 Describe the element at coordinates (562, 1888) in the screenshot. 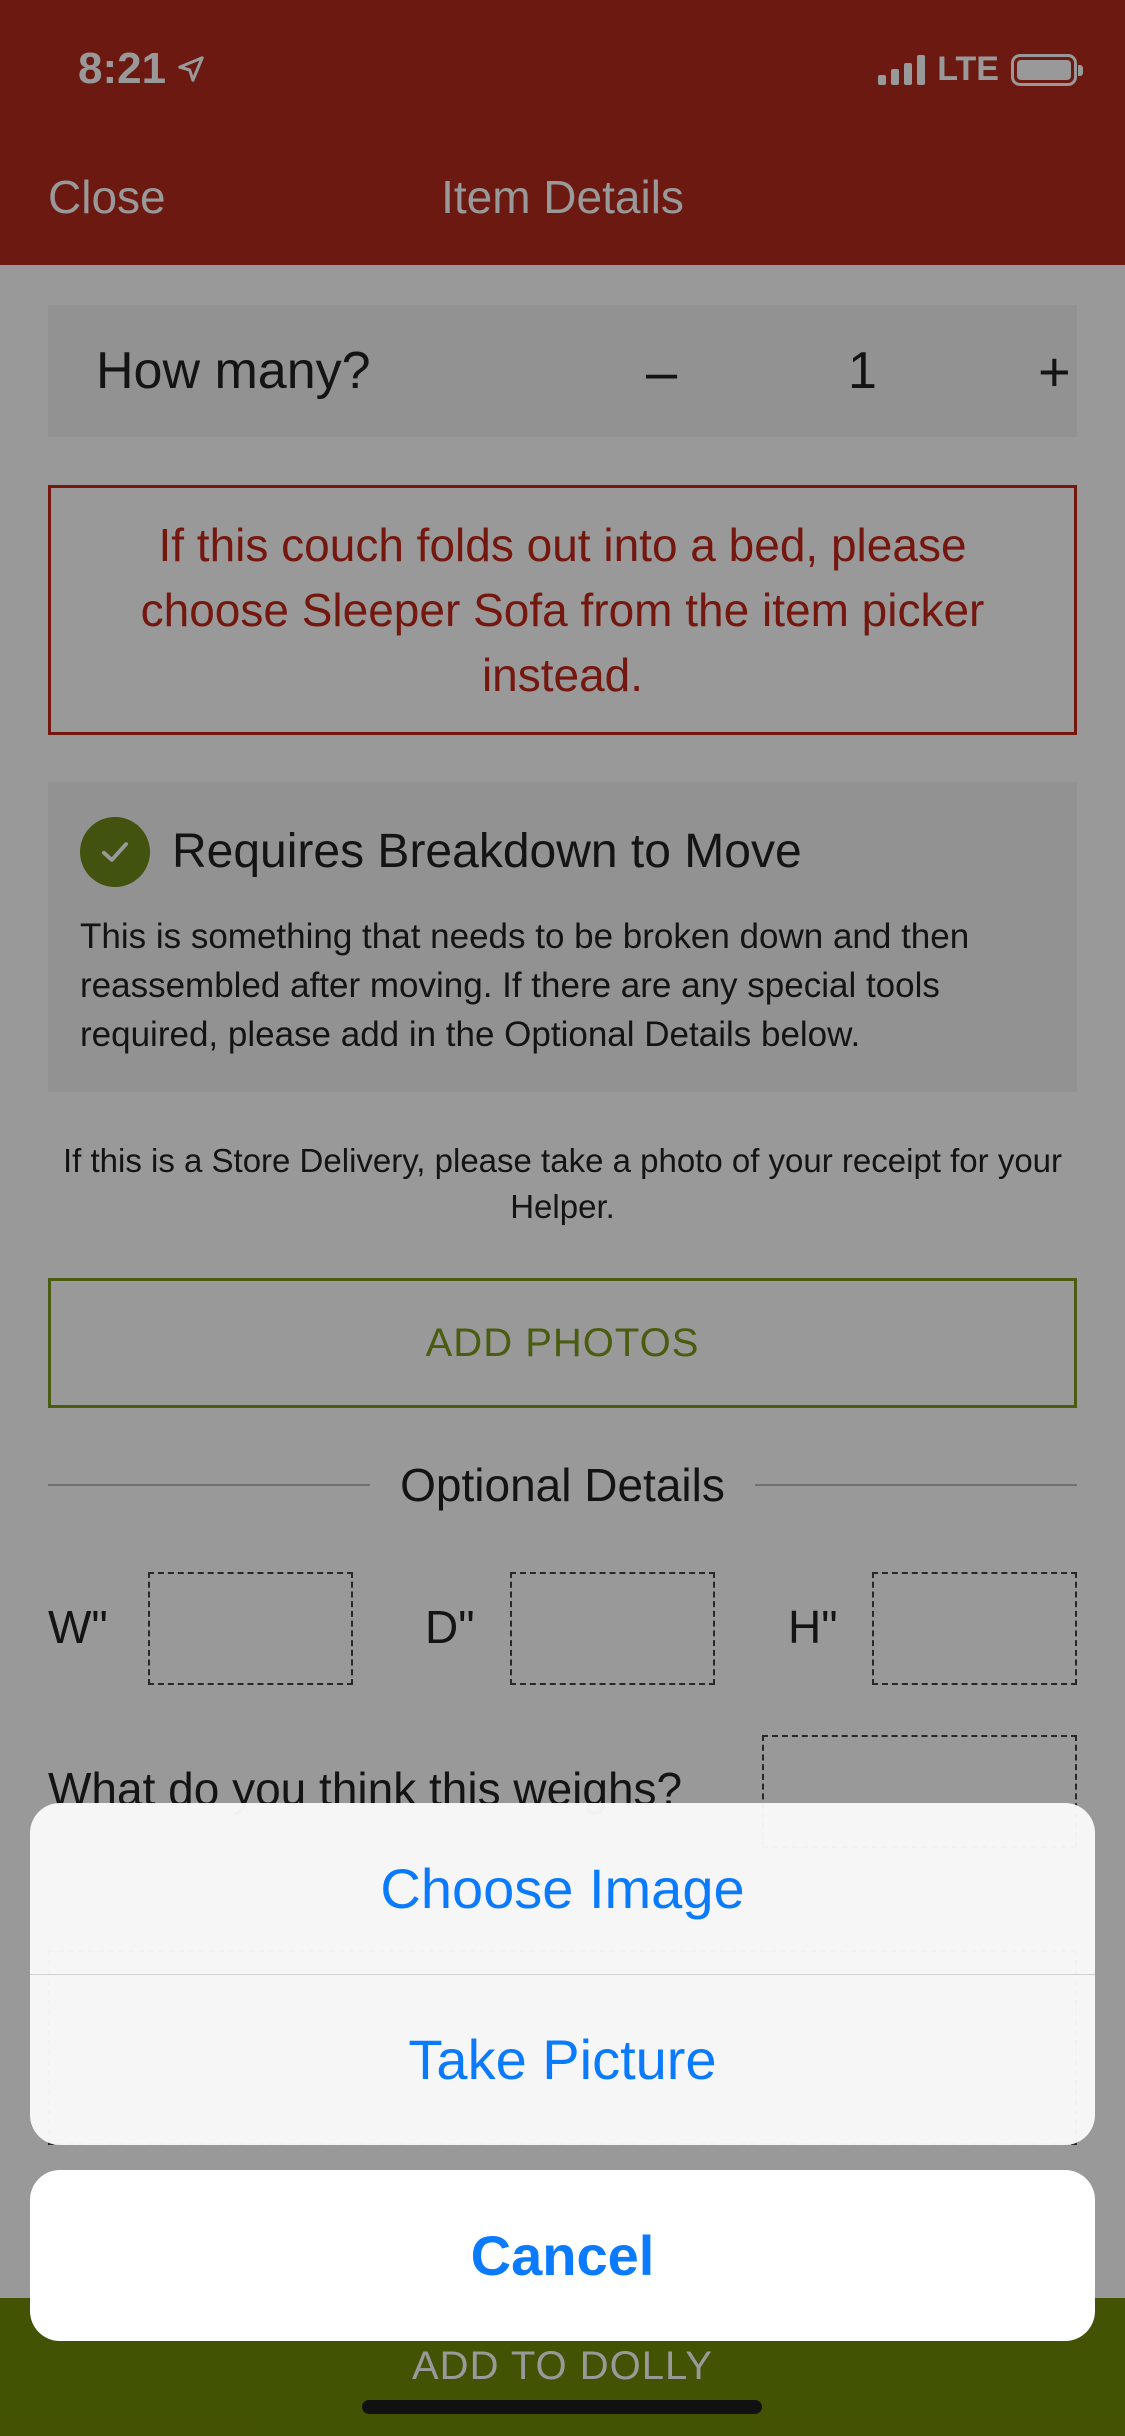

I see `choose-image-button: Choose Image` at that location.